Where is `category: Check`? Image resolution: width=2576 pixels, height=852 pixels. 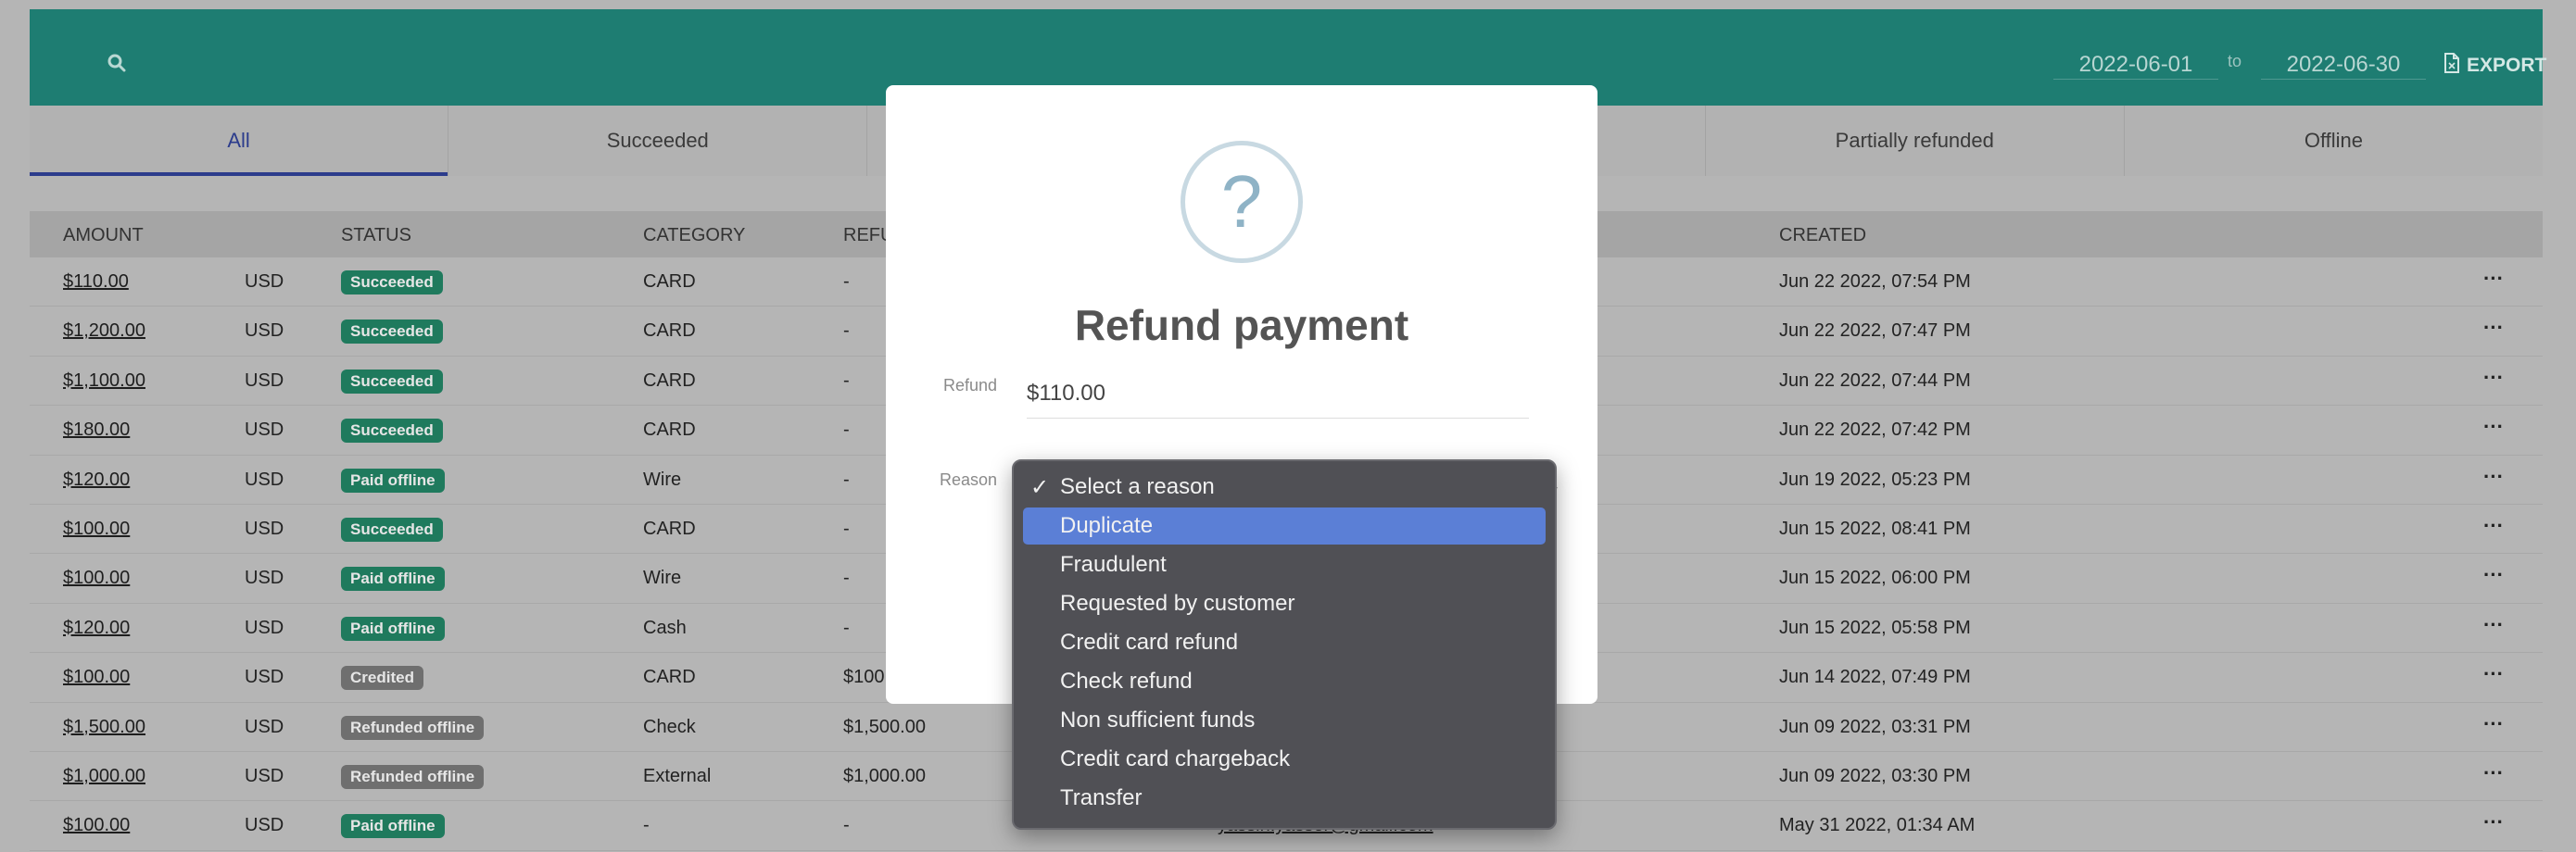 category: Check is located at coordinates (669, 726).